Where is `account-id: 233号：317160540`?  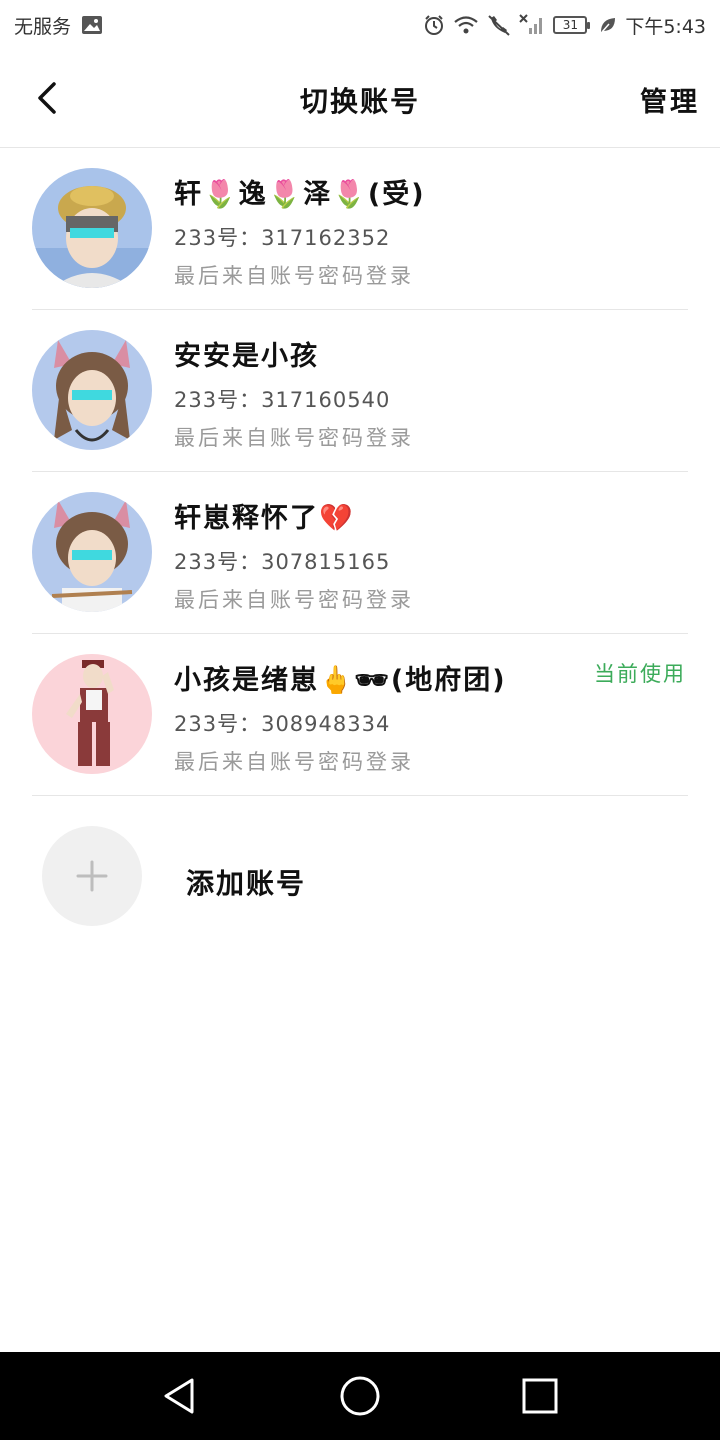 account-id: 233号：317160540 is located at coordinates (282, 400).